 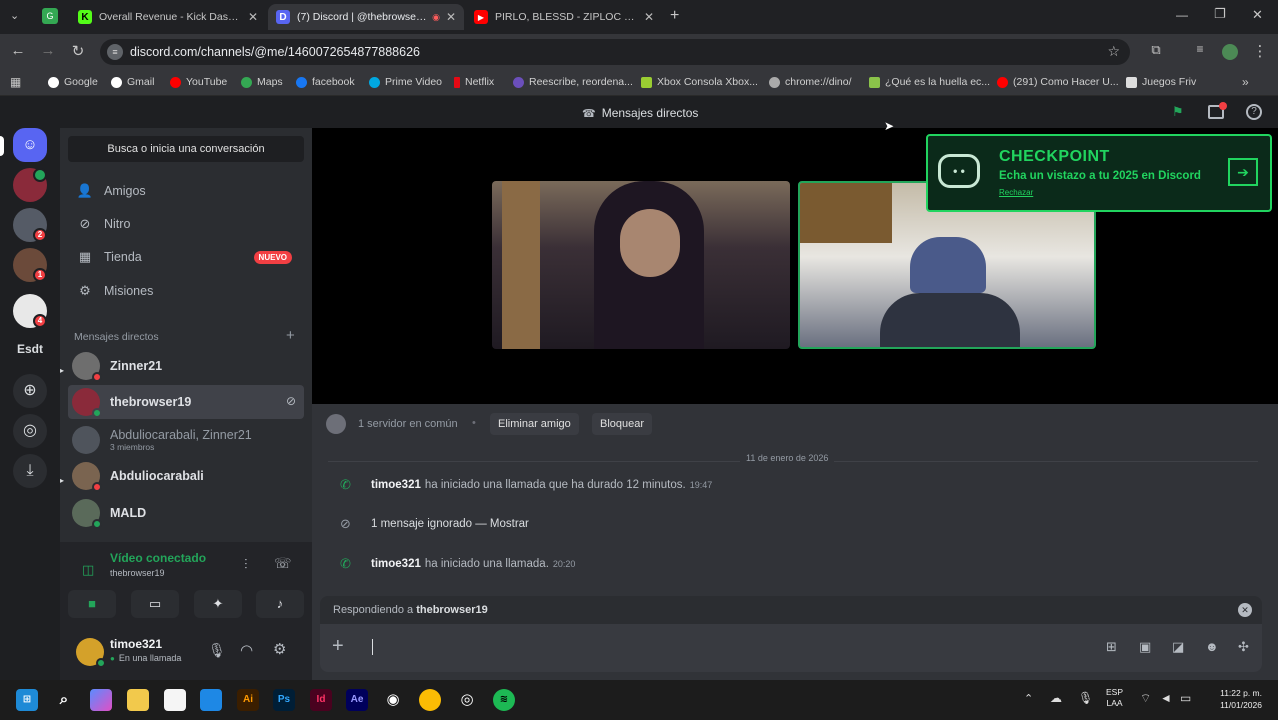 I want to click on file-explorer-icon, so click(x=138, y=700).